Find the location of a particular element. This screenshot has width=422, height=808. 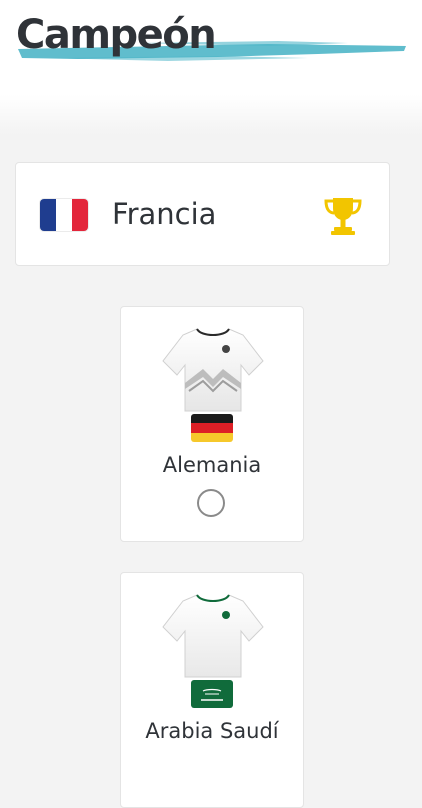

team-name: Arabia Saudí is located at coordinates (212, 731).